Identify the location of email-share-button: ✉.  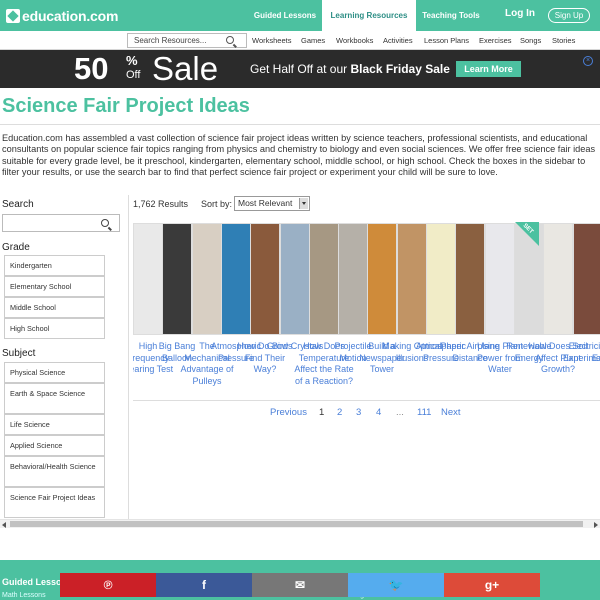
(300, 585).